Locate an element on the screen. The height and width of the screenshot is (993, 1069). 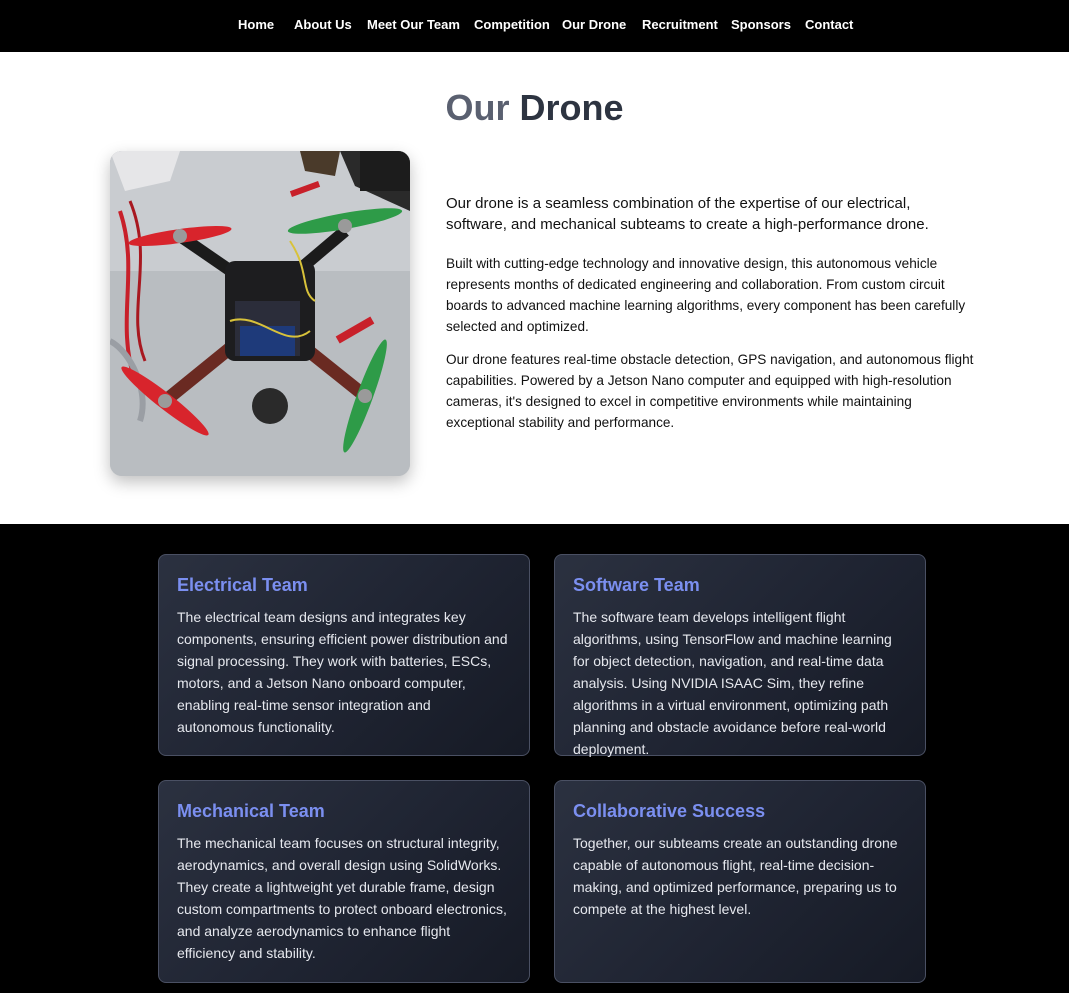
page-title-part-2: Drone is located at coordinates (571, 107).